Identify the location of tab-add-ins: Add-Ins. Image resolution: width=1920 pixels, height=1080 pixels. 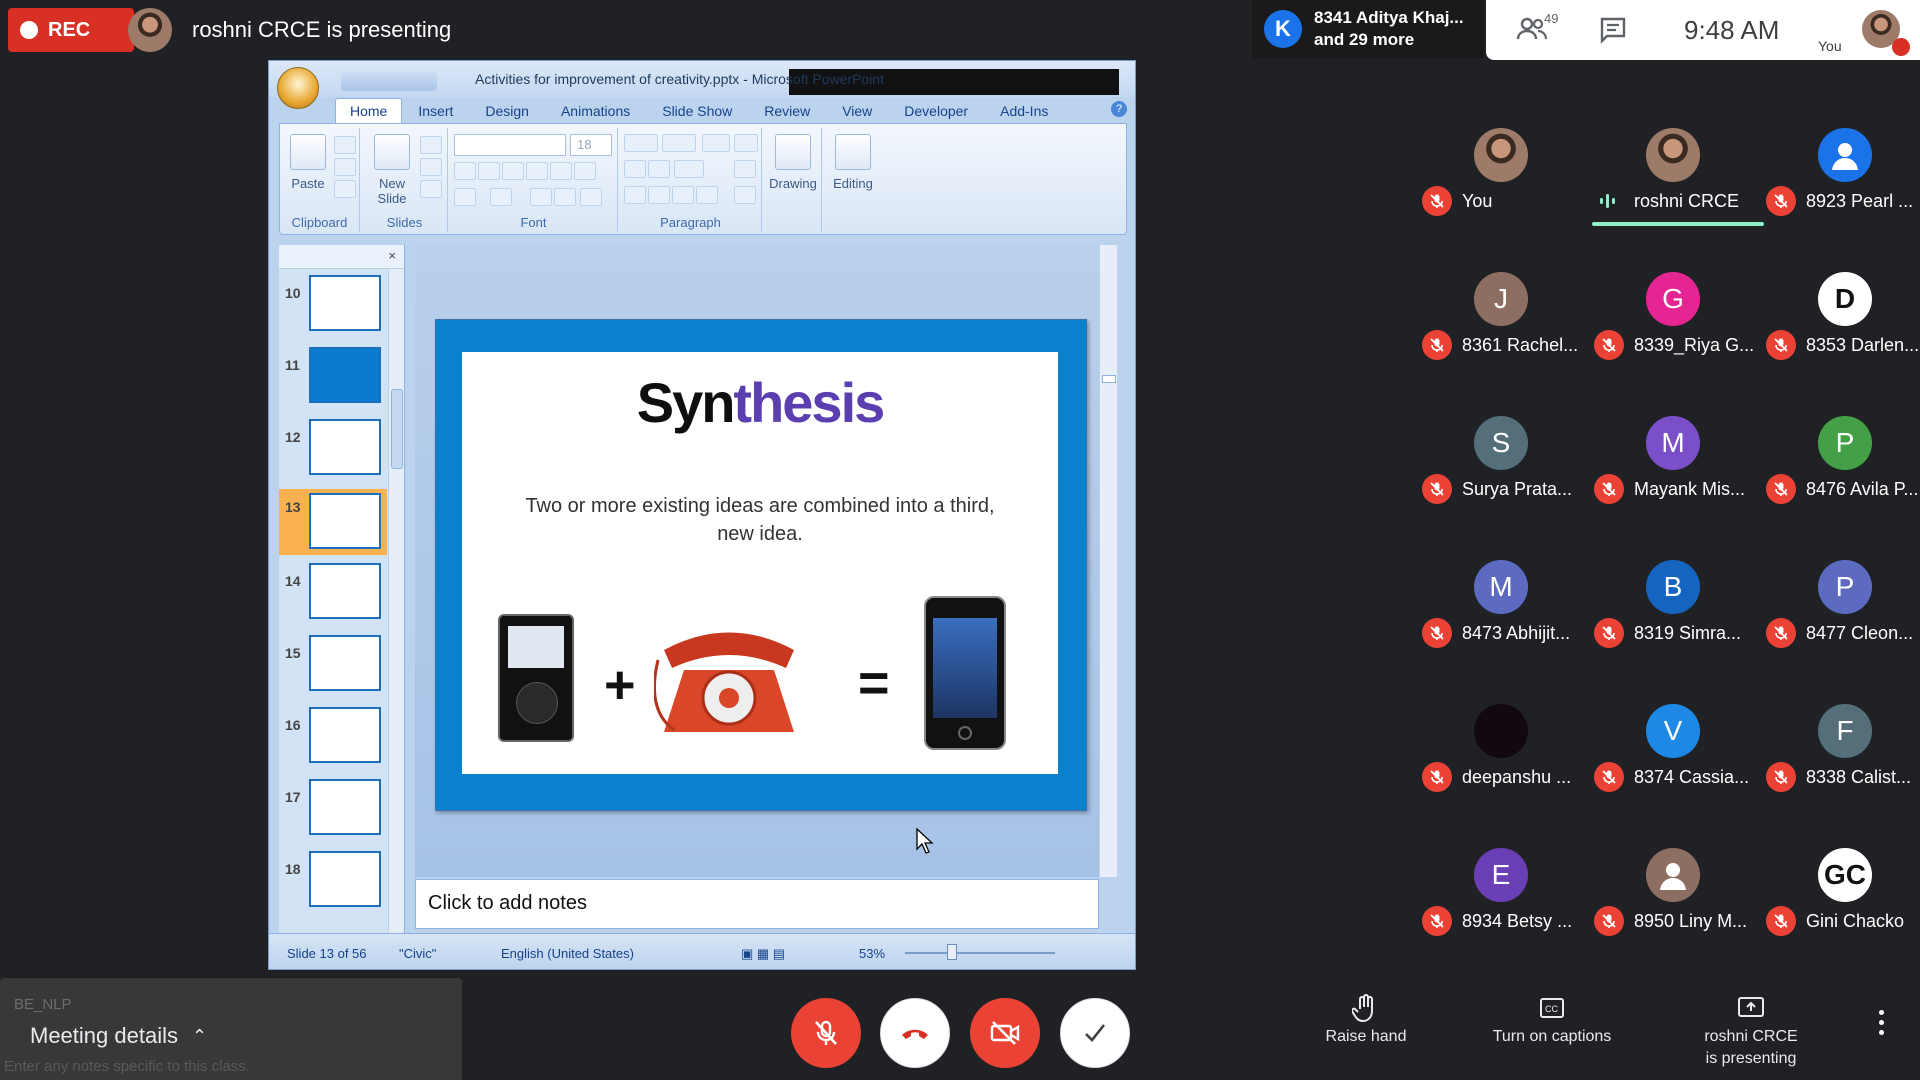
(1024, 113).